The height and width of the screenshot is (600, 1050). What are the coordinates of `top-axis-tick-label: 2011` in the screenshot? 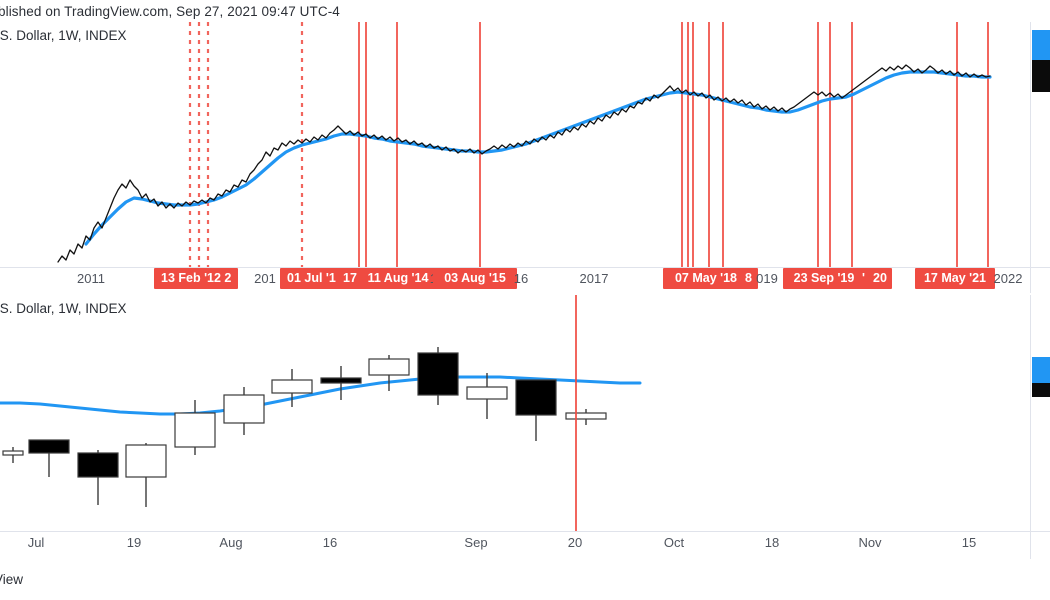 It's located at (91, 278).